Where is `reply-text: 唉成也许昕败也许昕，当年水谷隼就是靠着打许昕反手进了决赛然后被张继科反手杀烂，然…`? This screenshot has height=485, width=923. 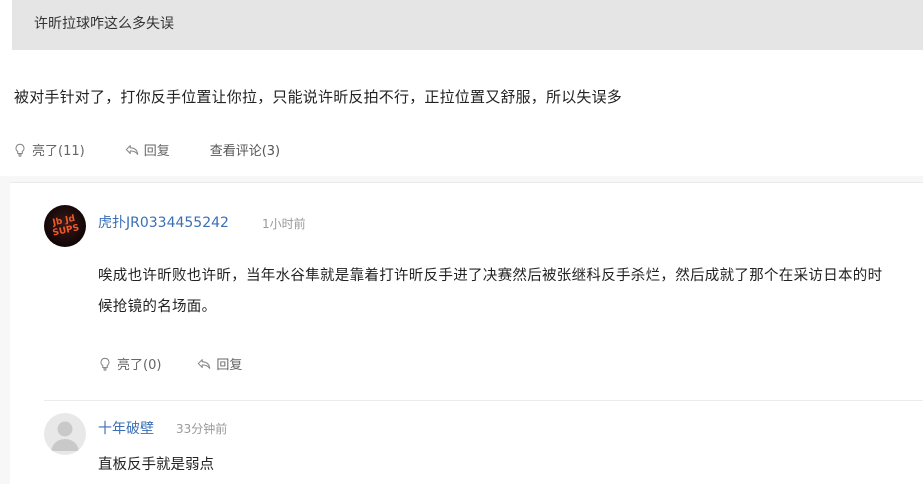
reply-text: 唉成也许昕败也许昕，当年水谷隼就是靠着打许昕反手进了决赛然后被张继科反手杀烂，然… is located at coordinates (490, 291).